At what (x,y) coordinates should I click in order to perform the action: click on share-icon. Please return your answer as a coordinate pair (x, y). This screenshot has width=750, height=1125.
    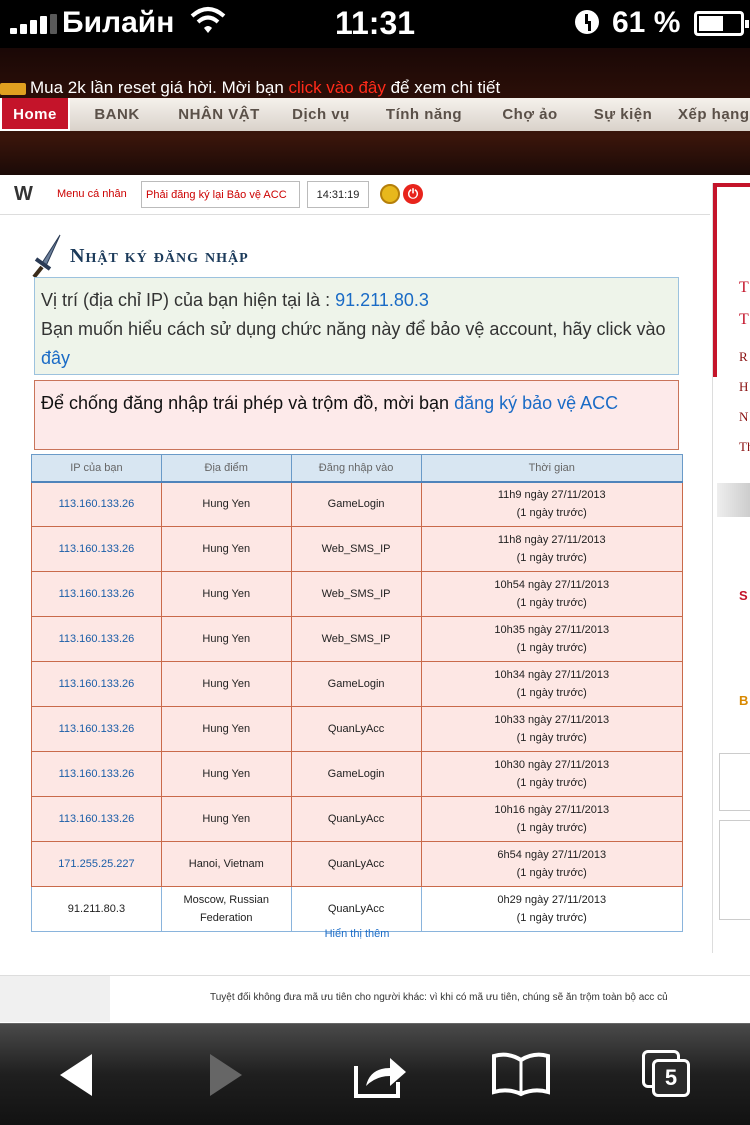
    Looking at the image, I should click on (381, 1075).